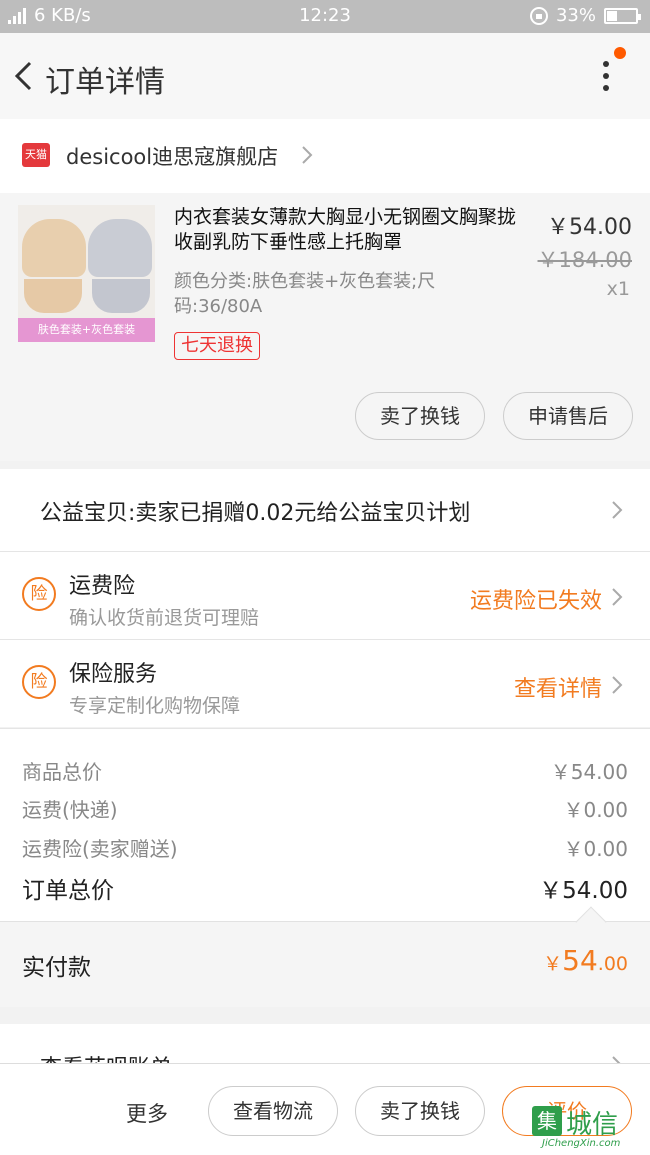 This screenshot has height=1155, width=650. I want to click on insurance-subtitle: 专享定制化购物保障, so click(155, 706).